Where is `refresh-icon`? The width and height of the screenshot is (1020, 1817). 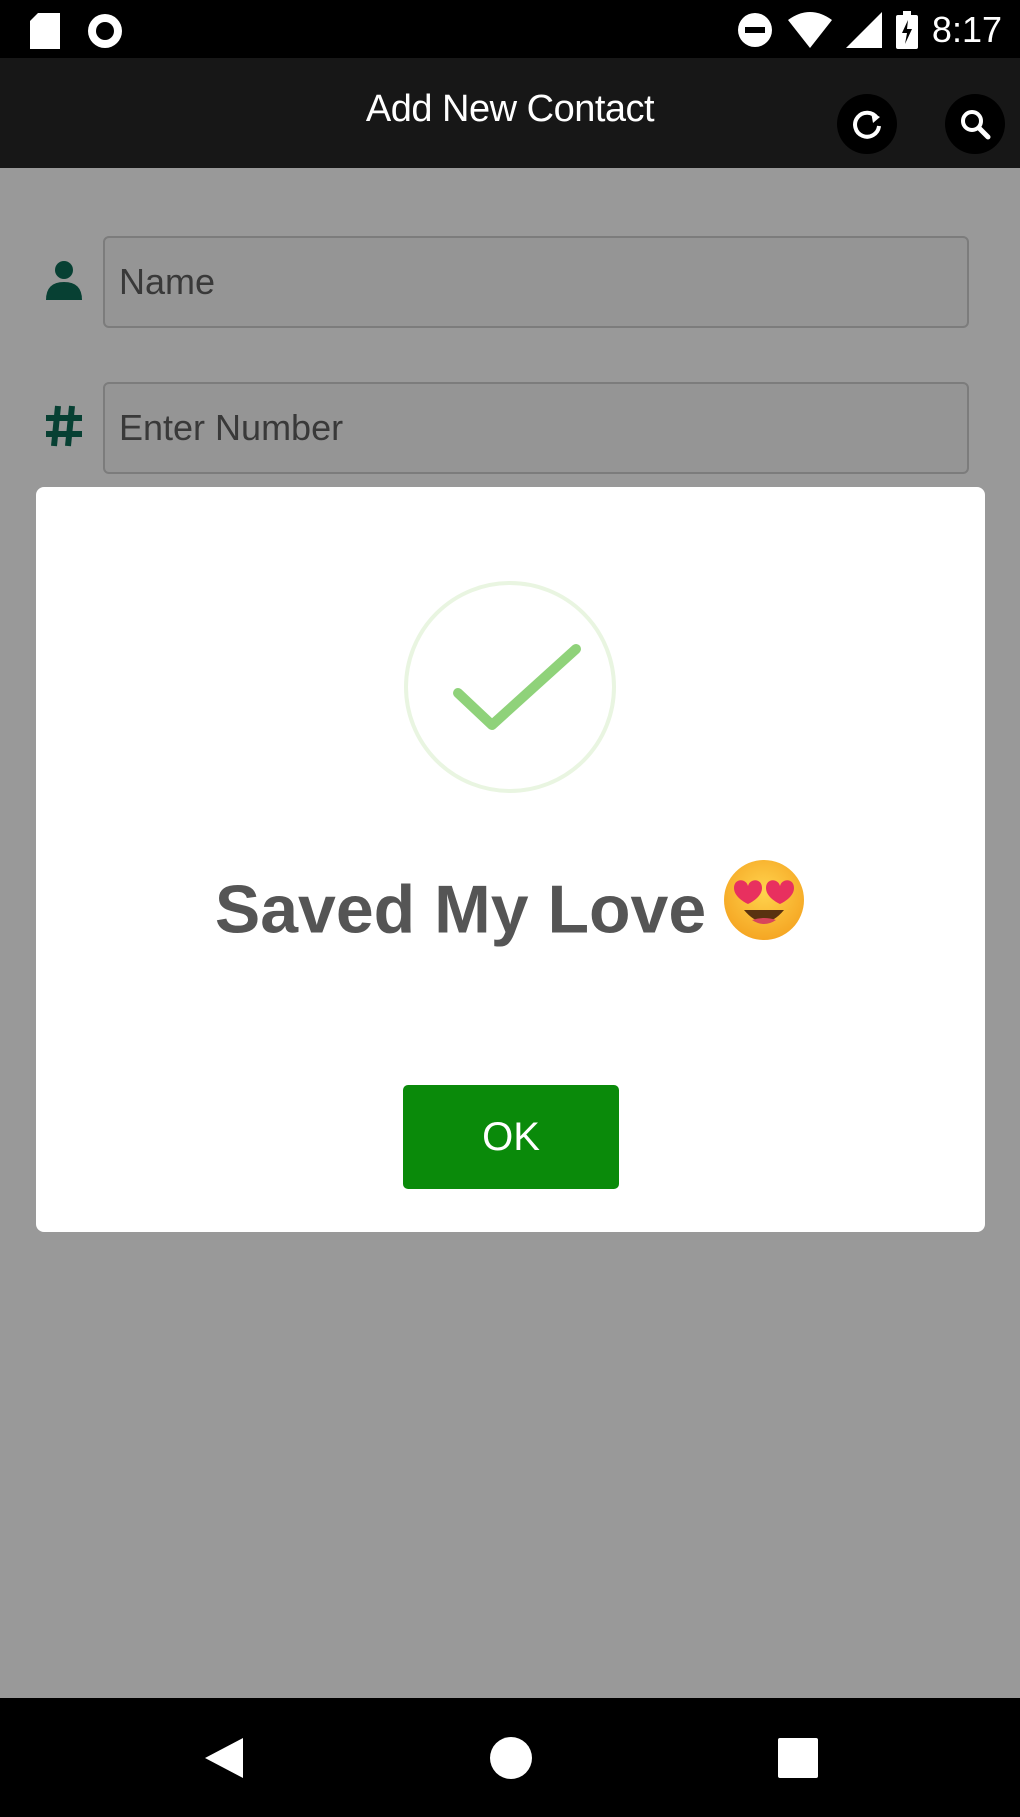
refresh-icon is located at coordinates (867, 124).